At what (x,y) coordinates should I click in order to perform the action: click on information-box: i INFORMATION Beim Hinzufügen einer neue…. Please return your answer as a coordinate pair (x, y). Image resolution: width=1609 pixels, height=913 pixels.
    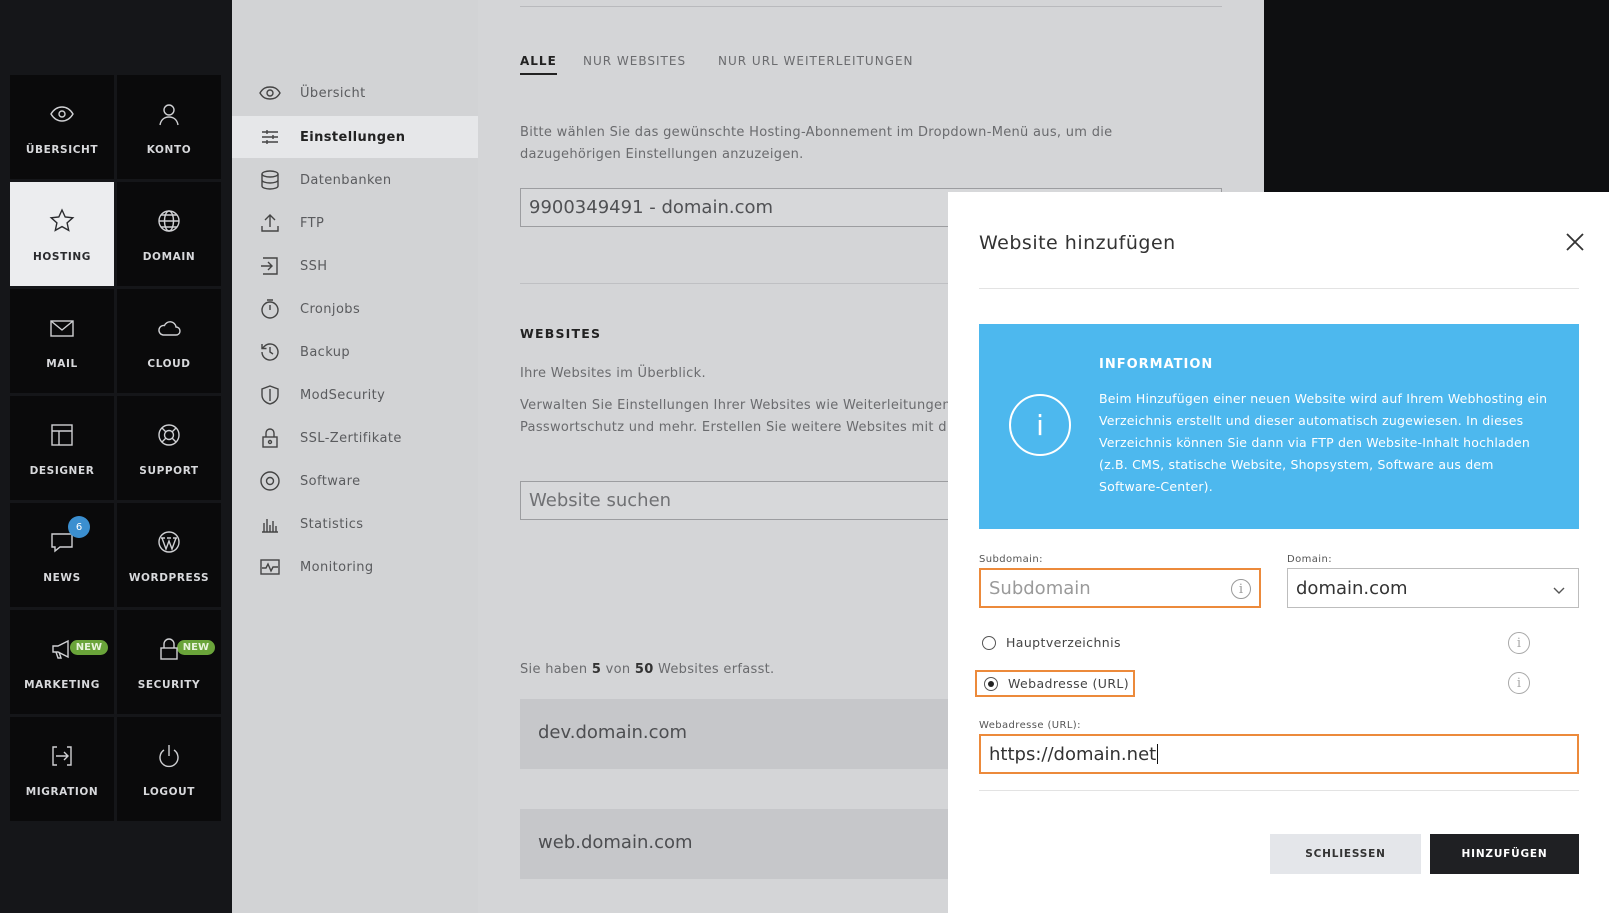
    Looking at the image, I should click on (1279, 426).